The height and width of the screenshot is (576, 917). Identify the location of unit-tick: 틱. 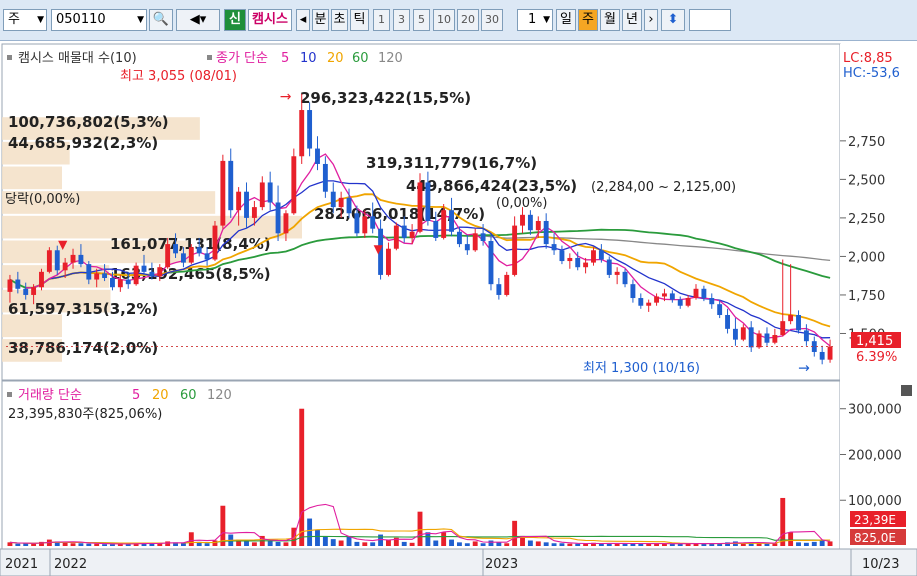
(359, 20).